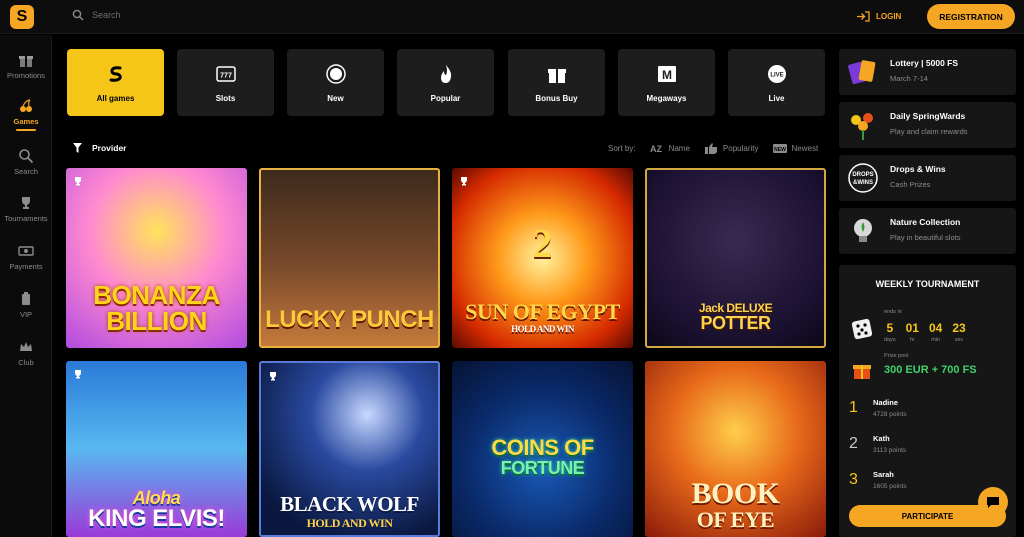  Describe the element at coordinates (971, 16) in the screenshot. I see `registration-button: REGISTRATION` at that location.